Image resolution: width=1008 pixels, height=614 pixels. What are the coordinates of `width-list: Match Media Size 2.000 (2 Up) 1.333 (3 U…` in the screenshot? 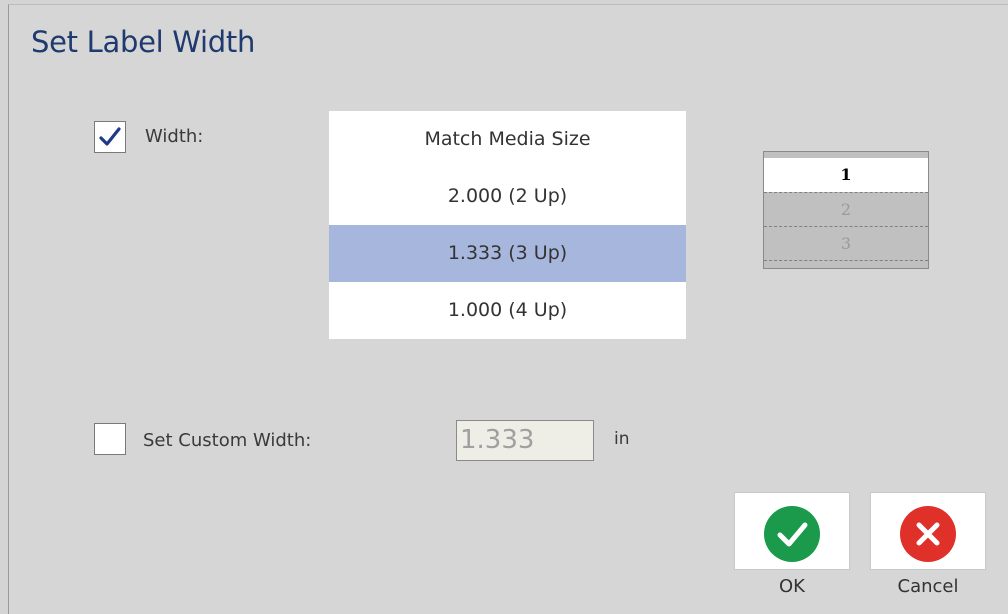 It's located at (507, 225).